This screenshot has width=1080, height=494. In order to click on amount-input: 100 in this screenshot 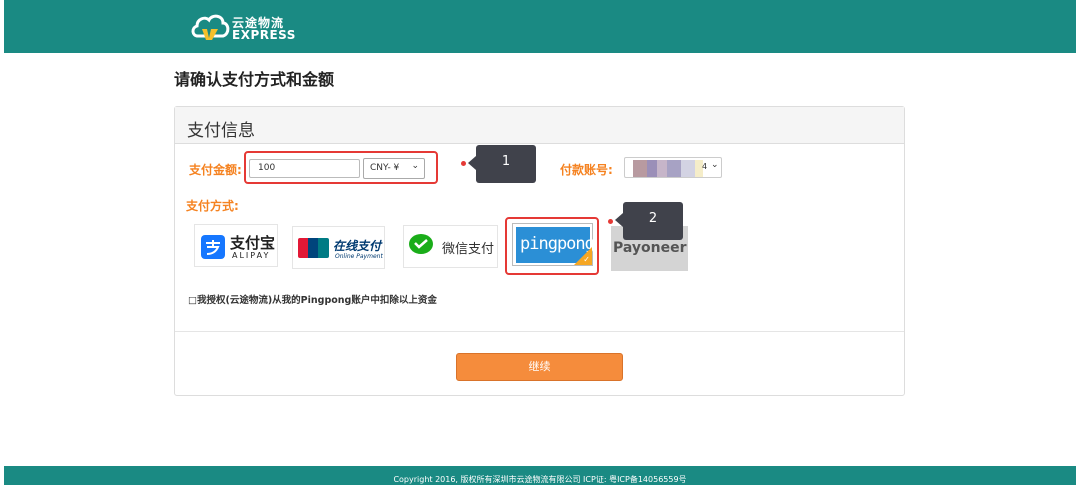, I will do `click(304, 168)`.